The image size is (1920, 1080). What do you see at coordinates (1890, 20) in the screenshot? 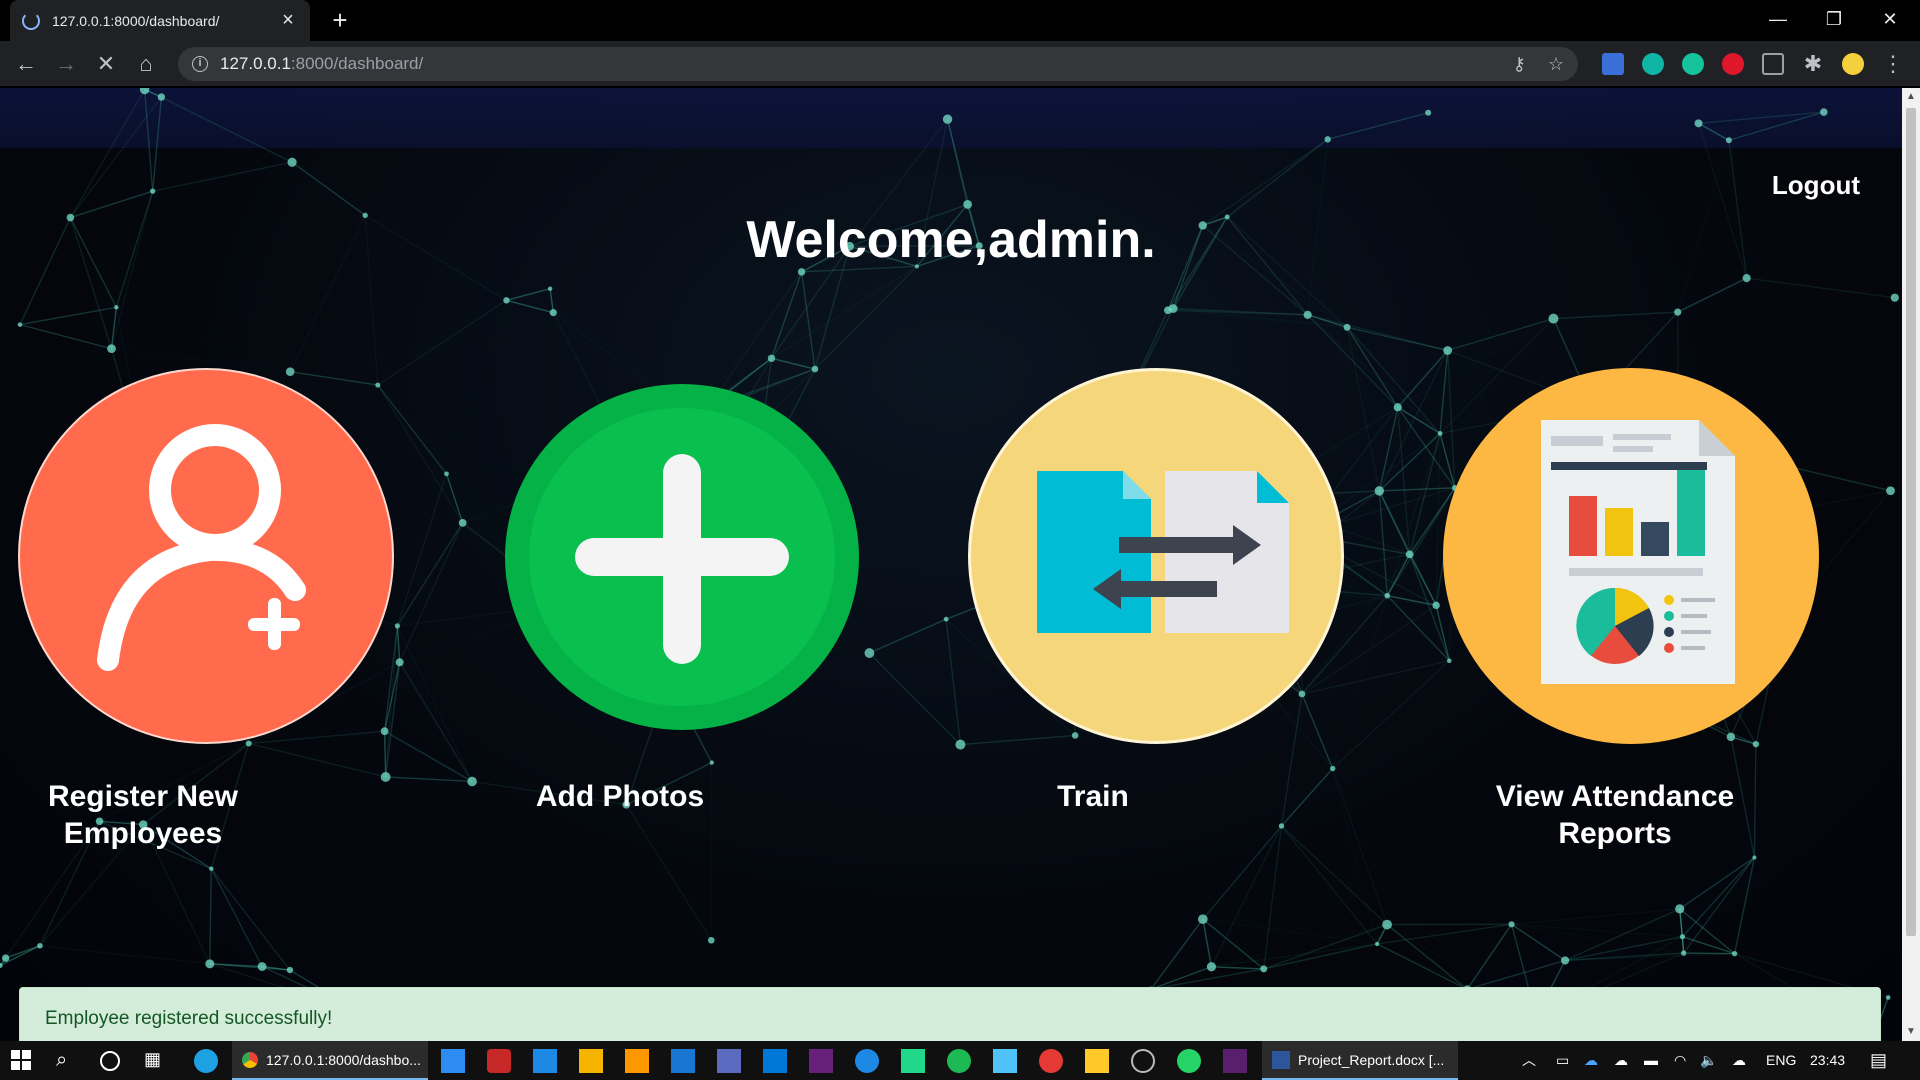
I see `close-window-button: ✕` at bounding box center [1890, 20].